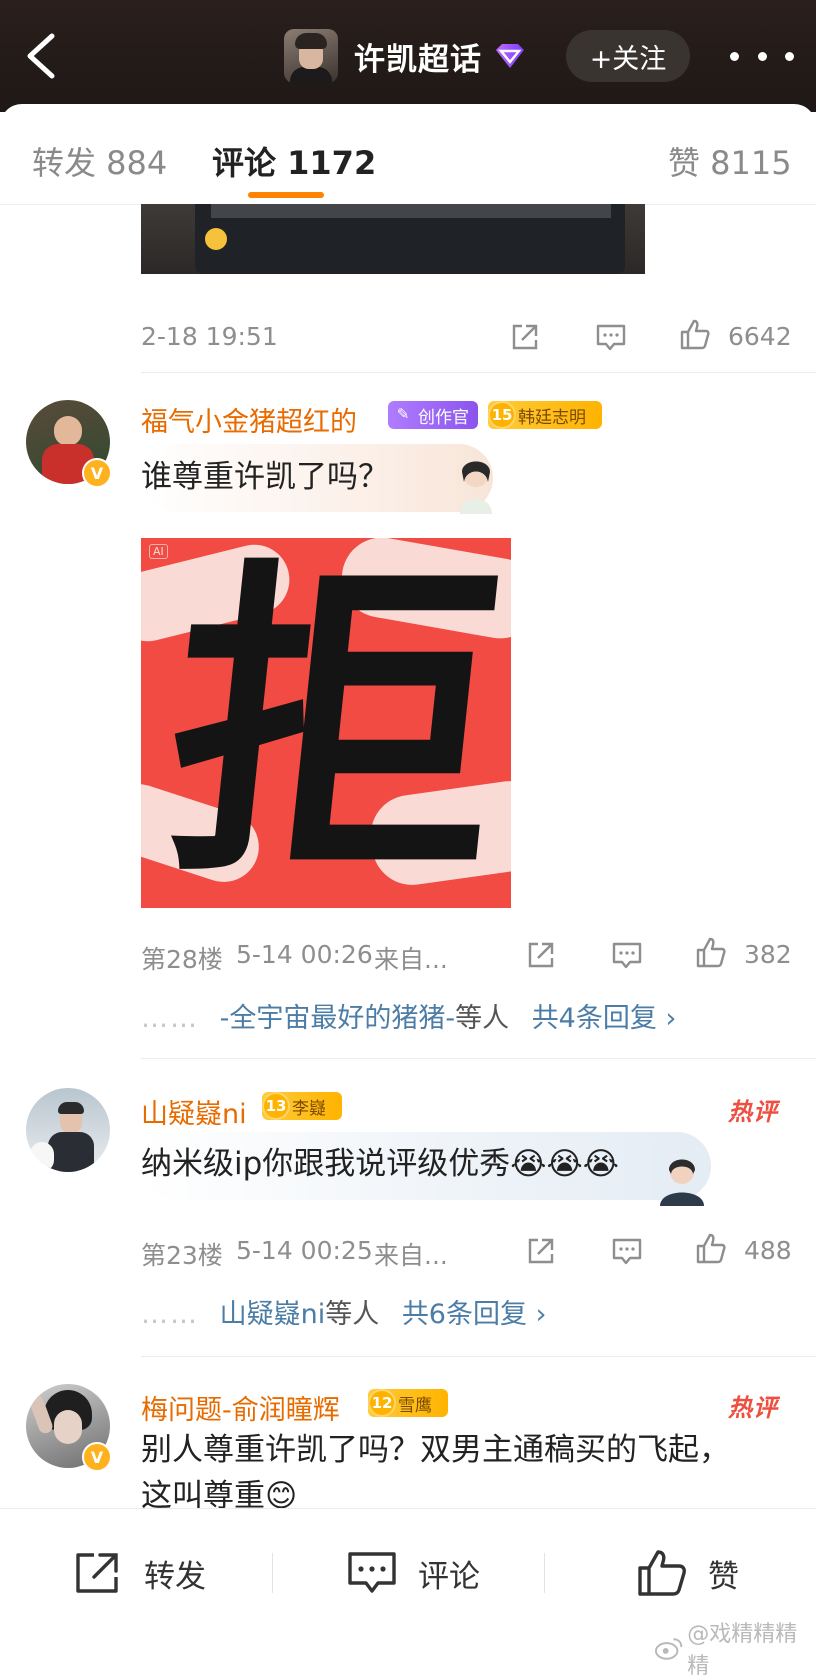 The image size is (816, 1680). I want to click on fan-level-name: 韩廷志明, so click(552, 417).